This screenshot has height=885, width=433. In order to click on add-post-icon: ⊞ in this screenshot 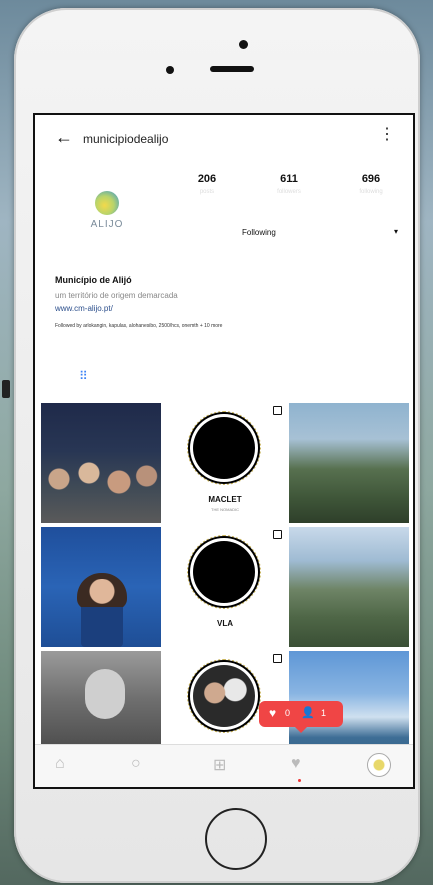, I will do `click(219, 765)`.